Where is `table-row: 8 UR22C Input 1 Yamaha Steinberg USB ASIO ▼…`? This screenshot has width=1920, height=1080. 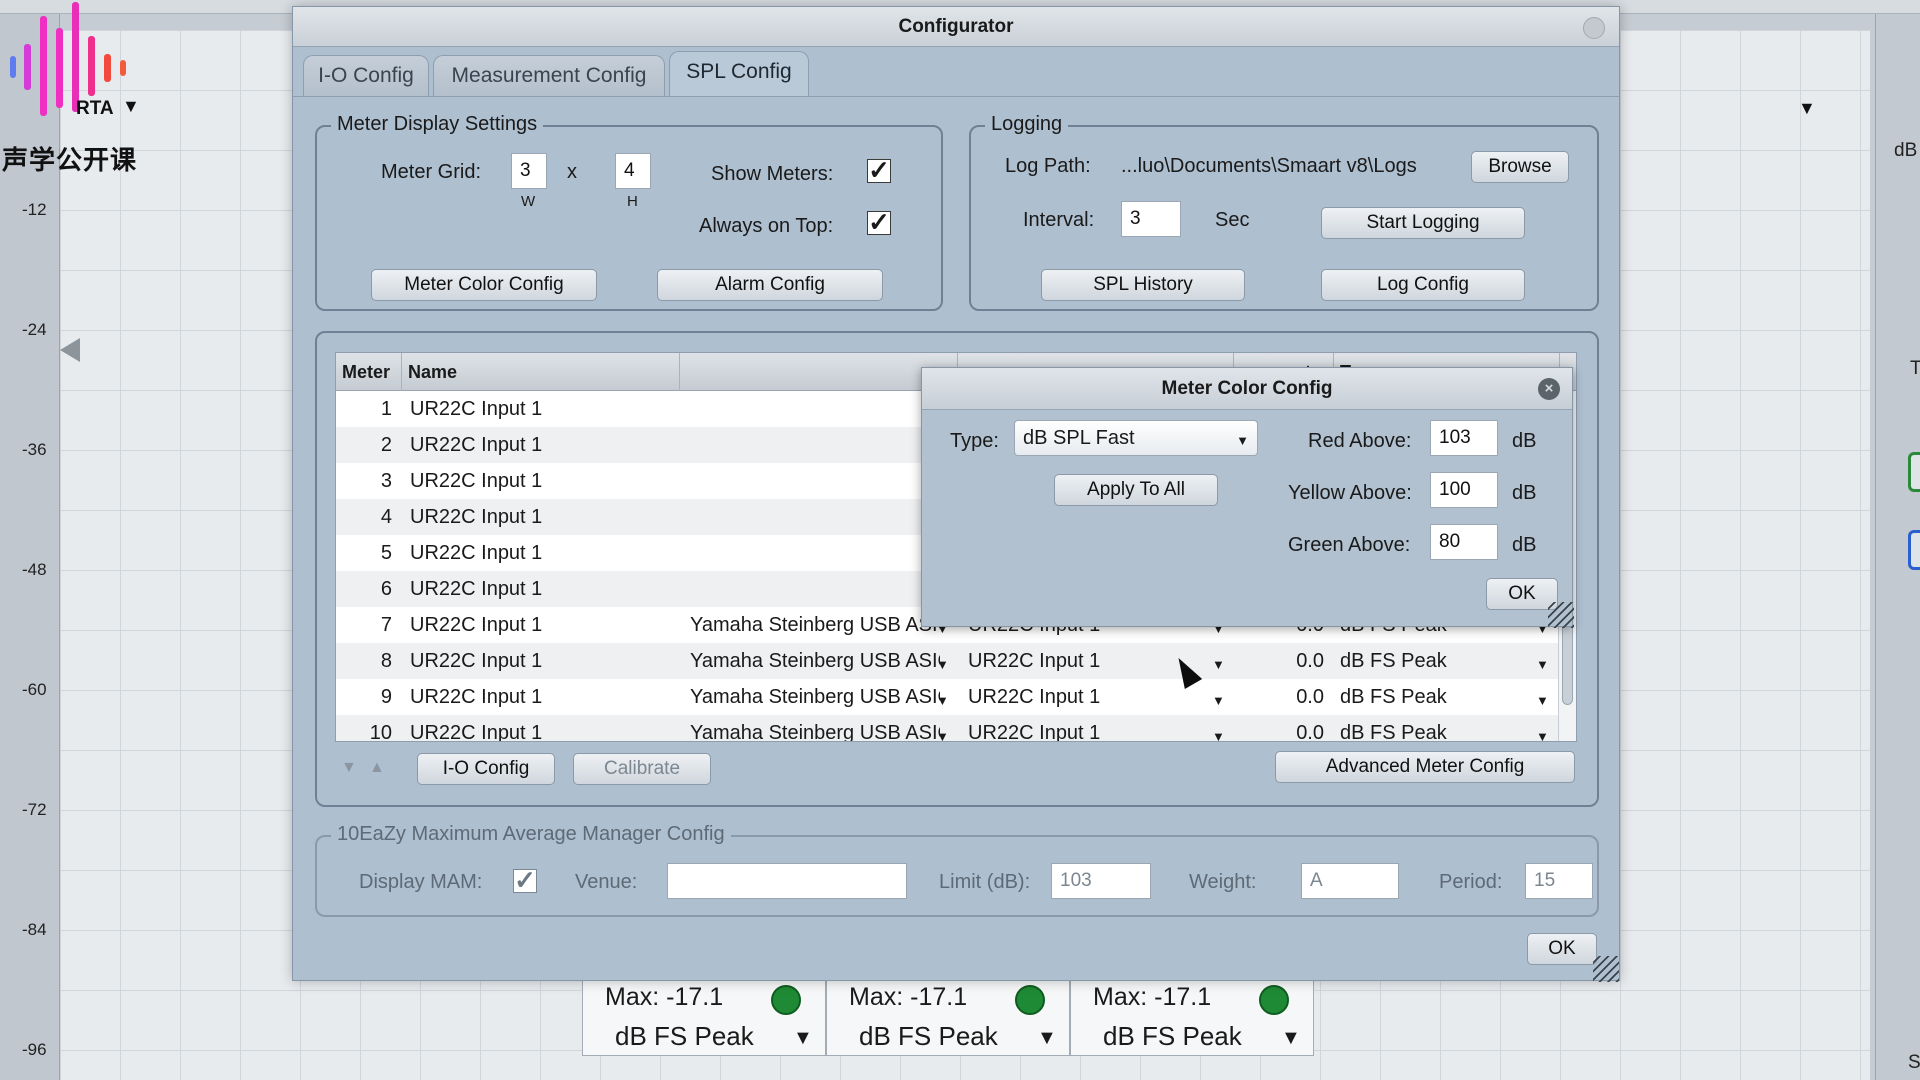
table-row: 8 UR22C Input 1 Yamaha Steinberg USB ASIO ▼… is located at coordinates (956, 661).